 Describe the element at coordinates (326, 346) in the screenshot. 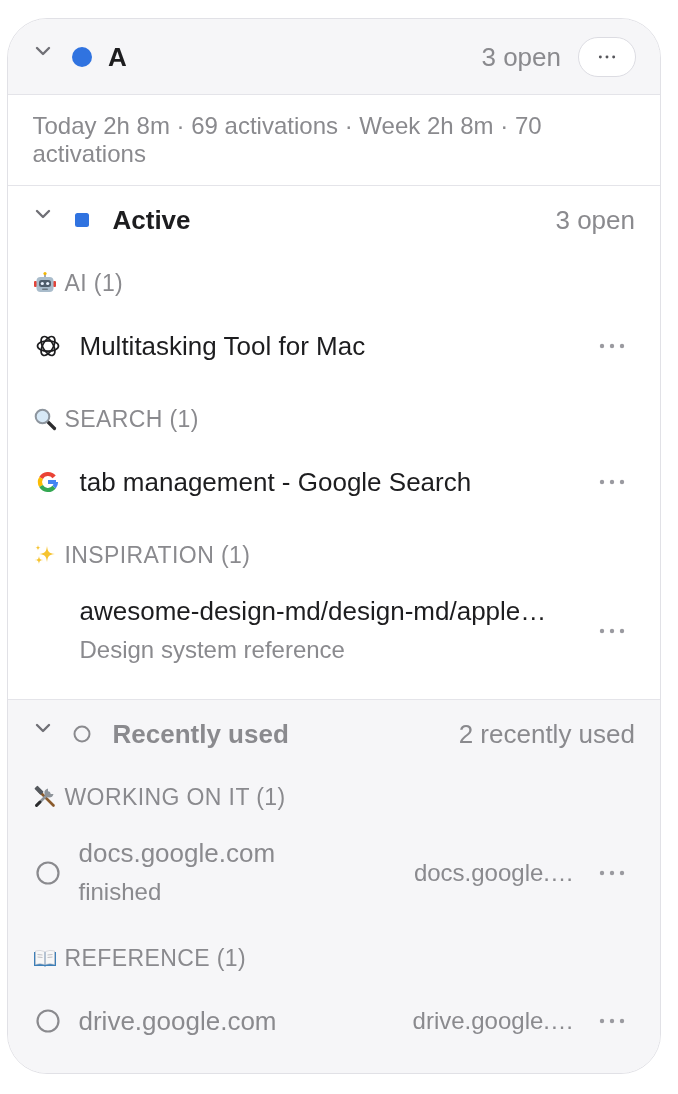

I see `tab-title: Multitasking Tool for Mac` at that location.